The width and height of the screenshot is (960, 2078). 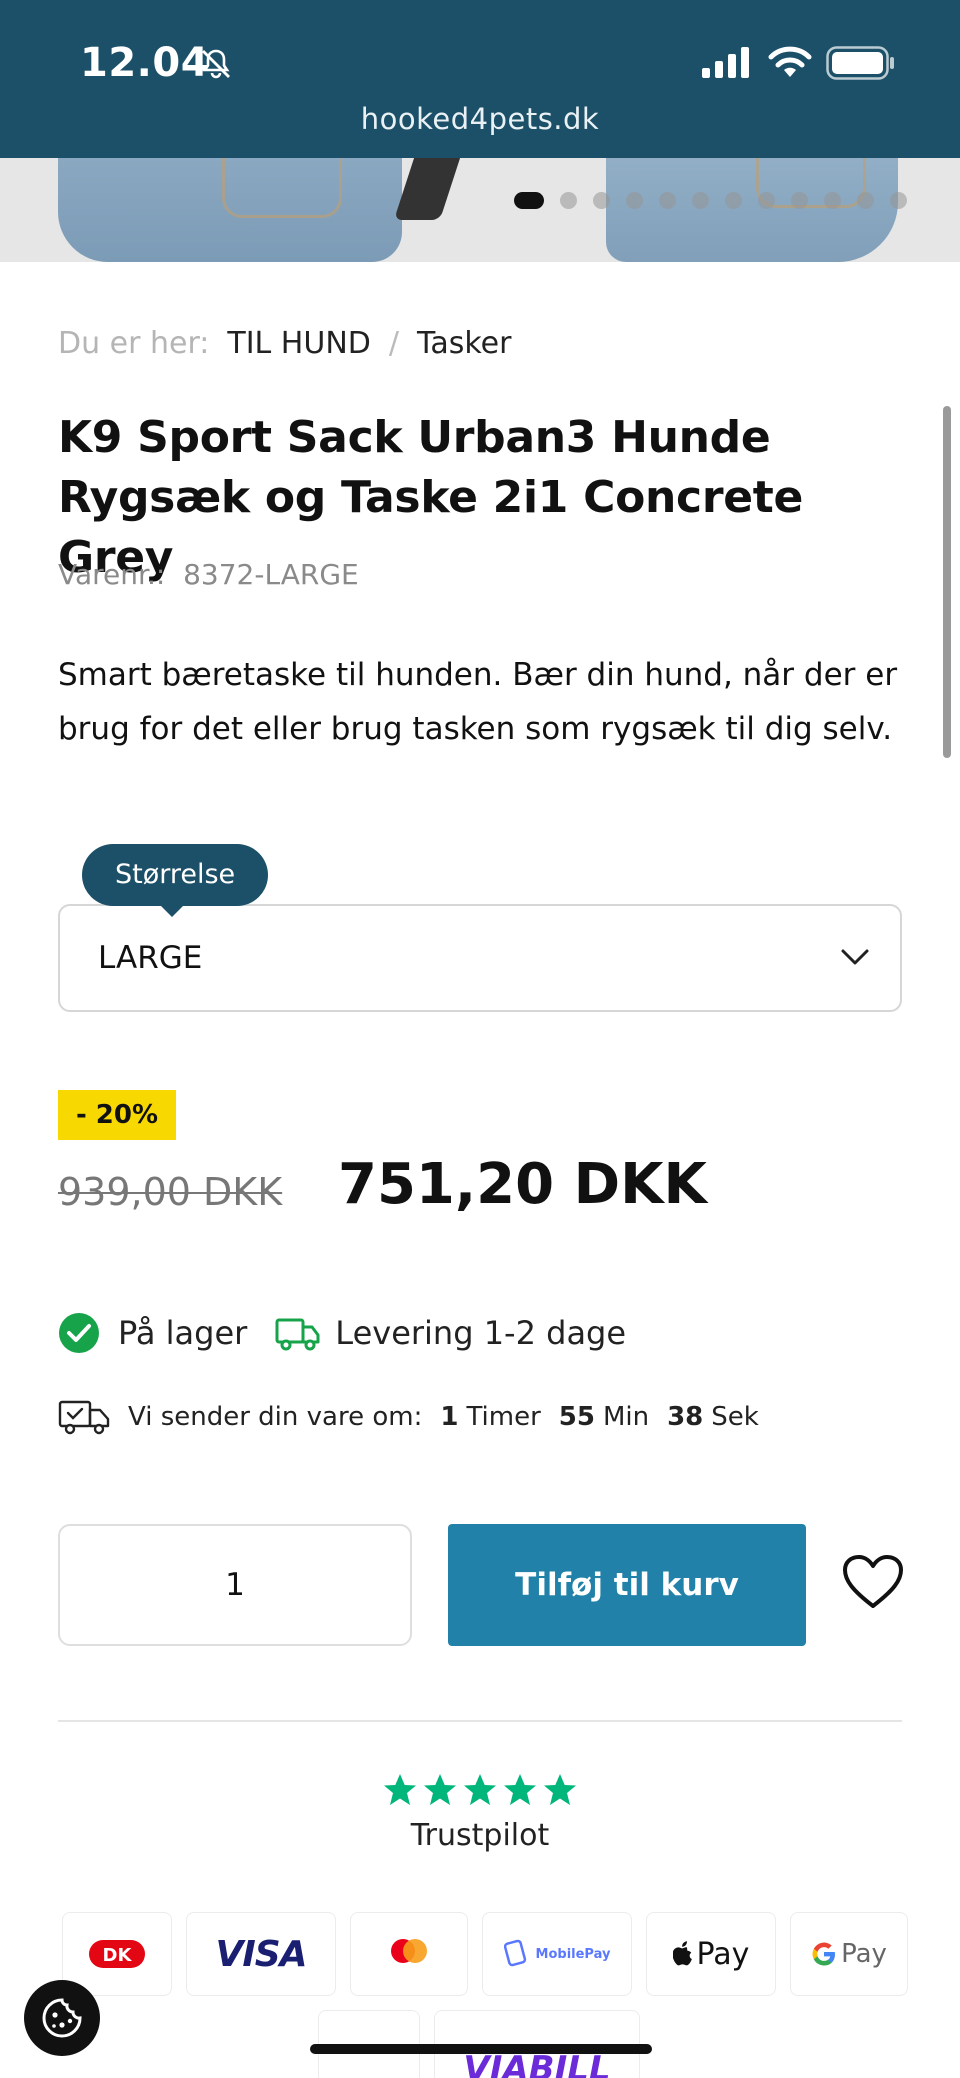 I want to click on home-indicator, so click(x=481, y=2049).